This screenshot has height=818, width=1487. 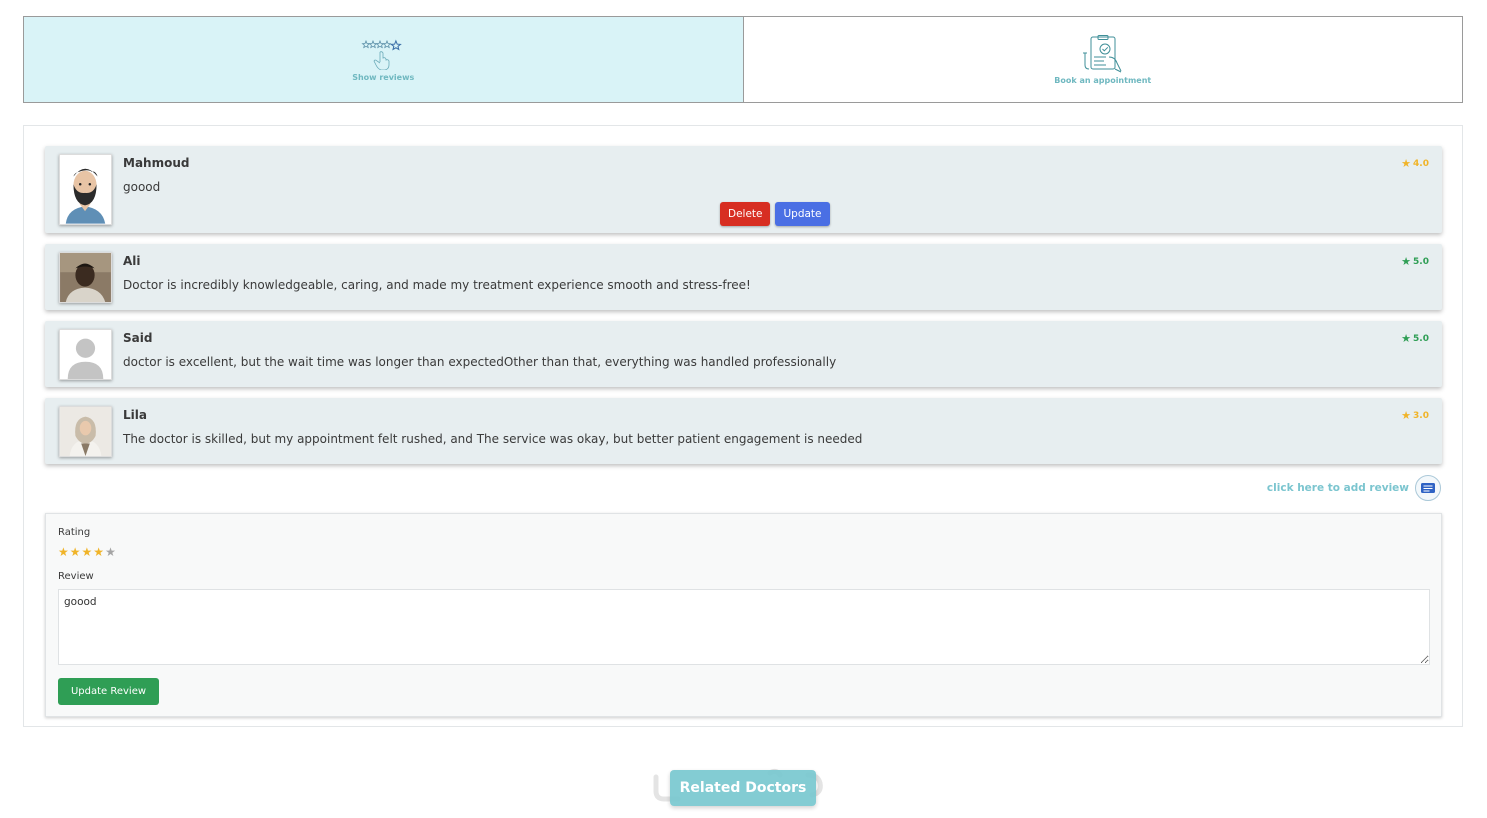 I want to click on add-review-label: click here to add review, so click(x=1337, y=488).